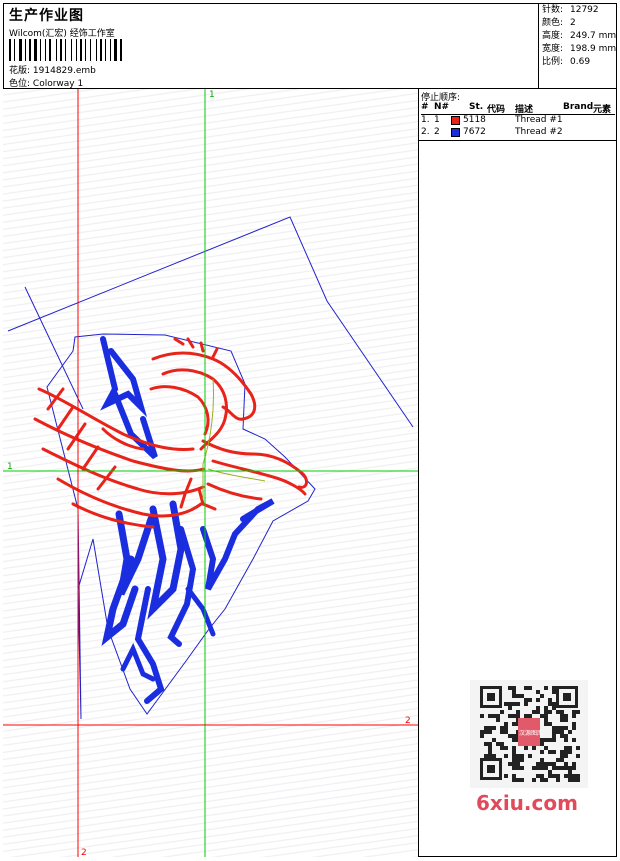 This screenshot has height=861, width=620. I want to click on blue-thread-element, so click(187, 520).